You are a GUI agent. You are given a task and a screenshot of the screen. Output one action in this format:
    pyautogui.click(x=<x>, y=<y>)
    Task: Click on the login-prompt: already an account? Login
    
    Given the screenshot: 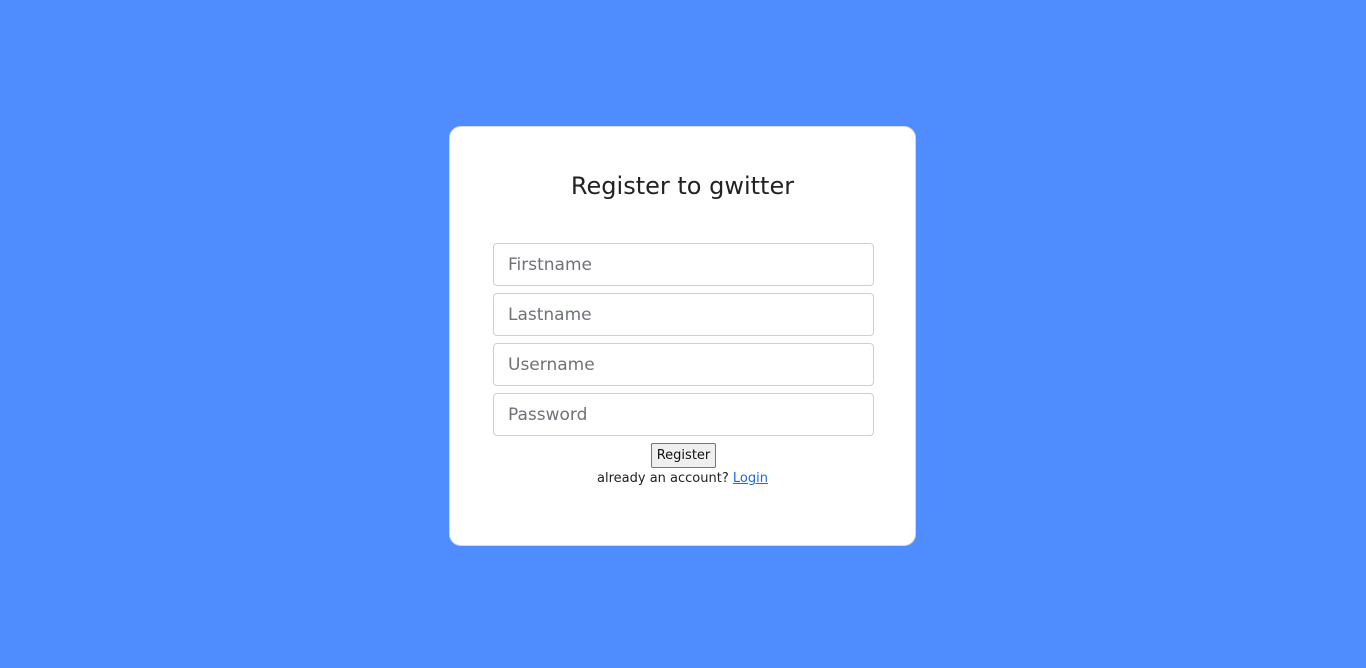 What is the action you would take?
    pyautogui.click(x=682, y=479)
    